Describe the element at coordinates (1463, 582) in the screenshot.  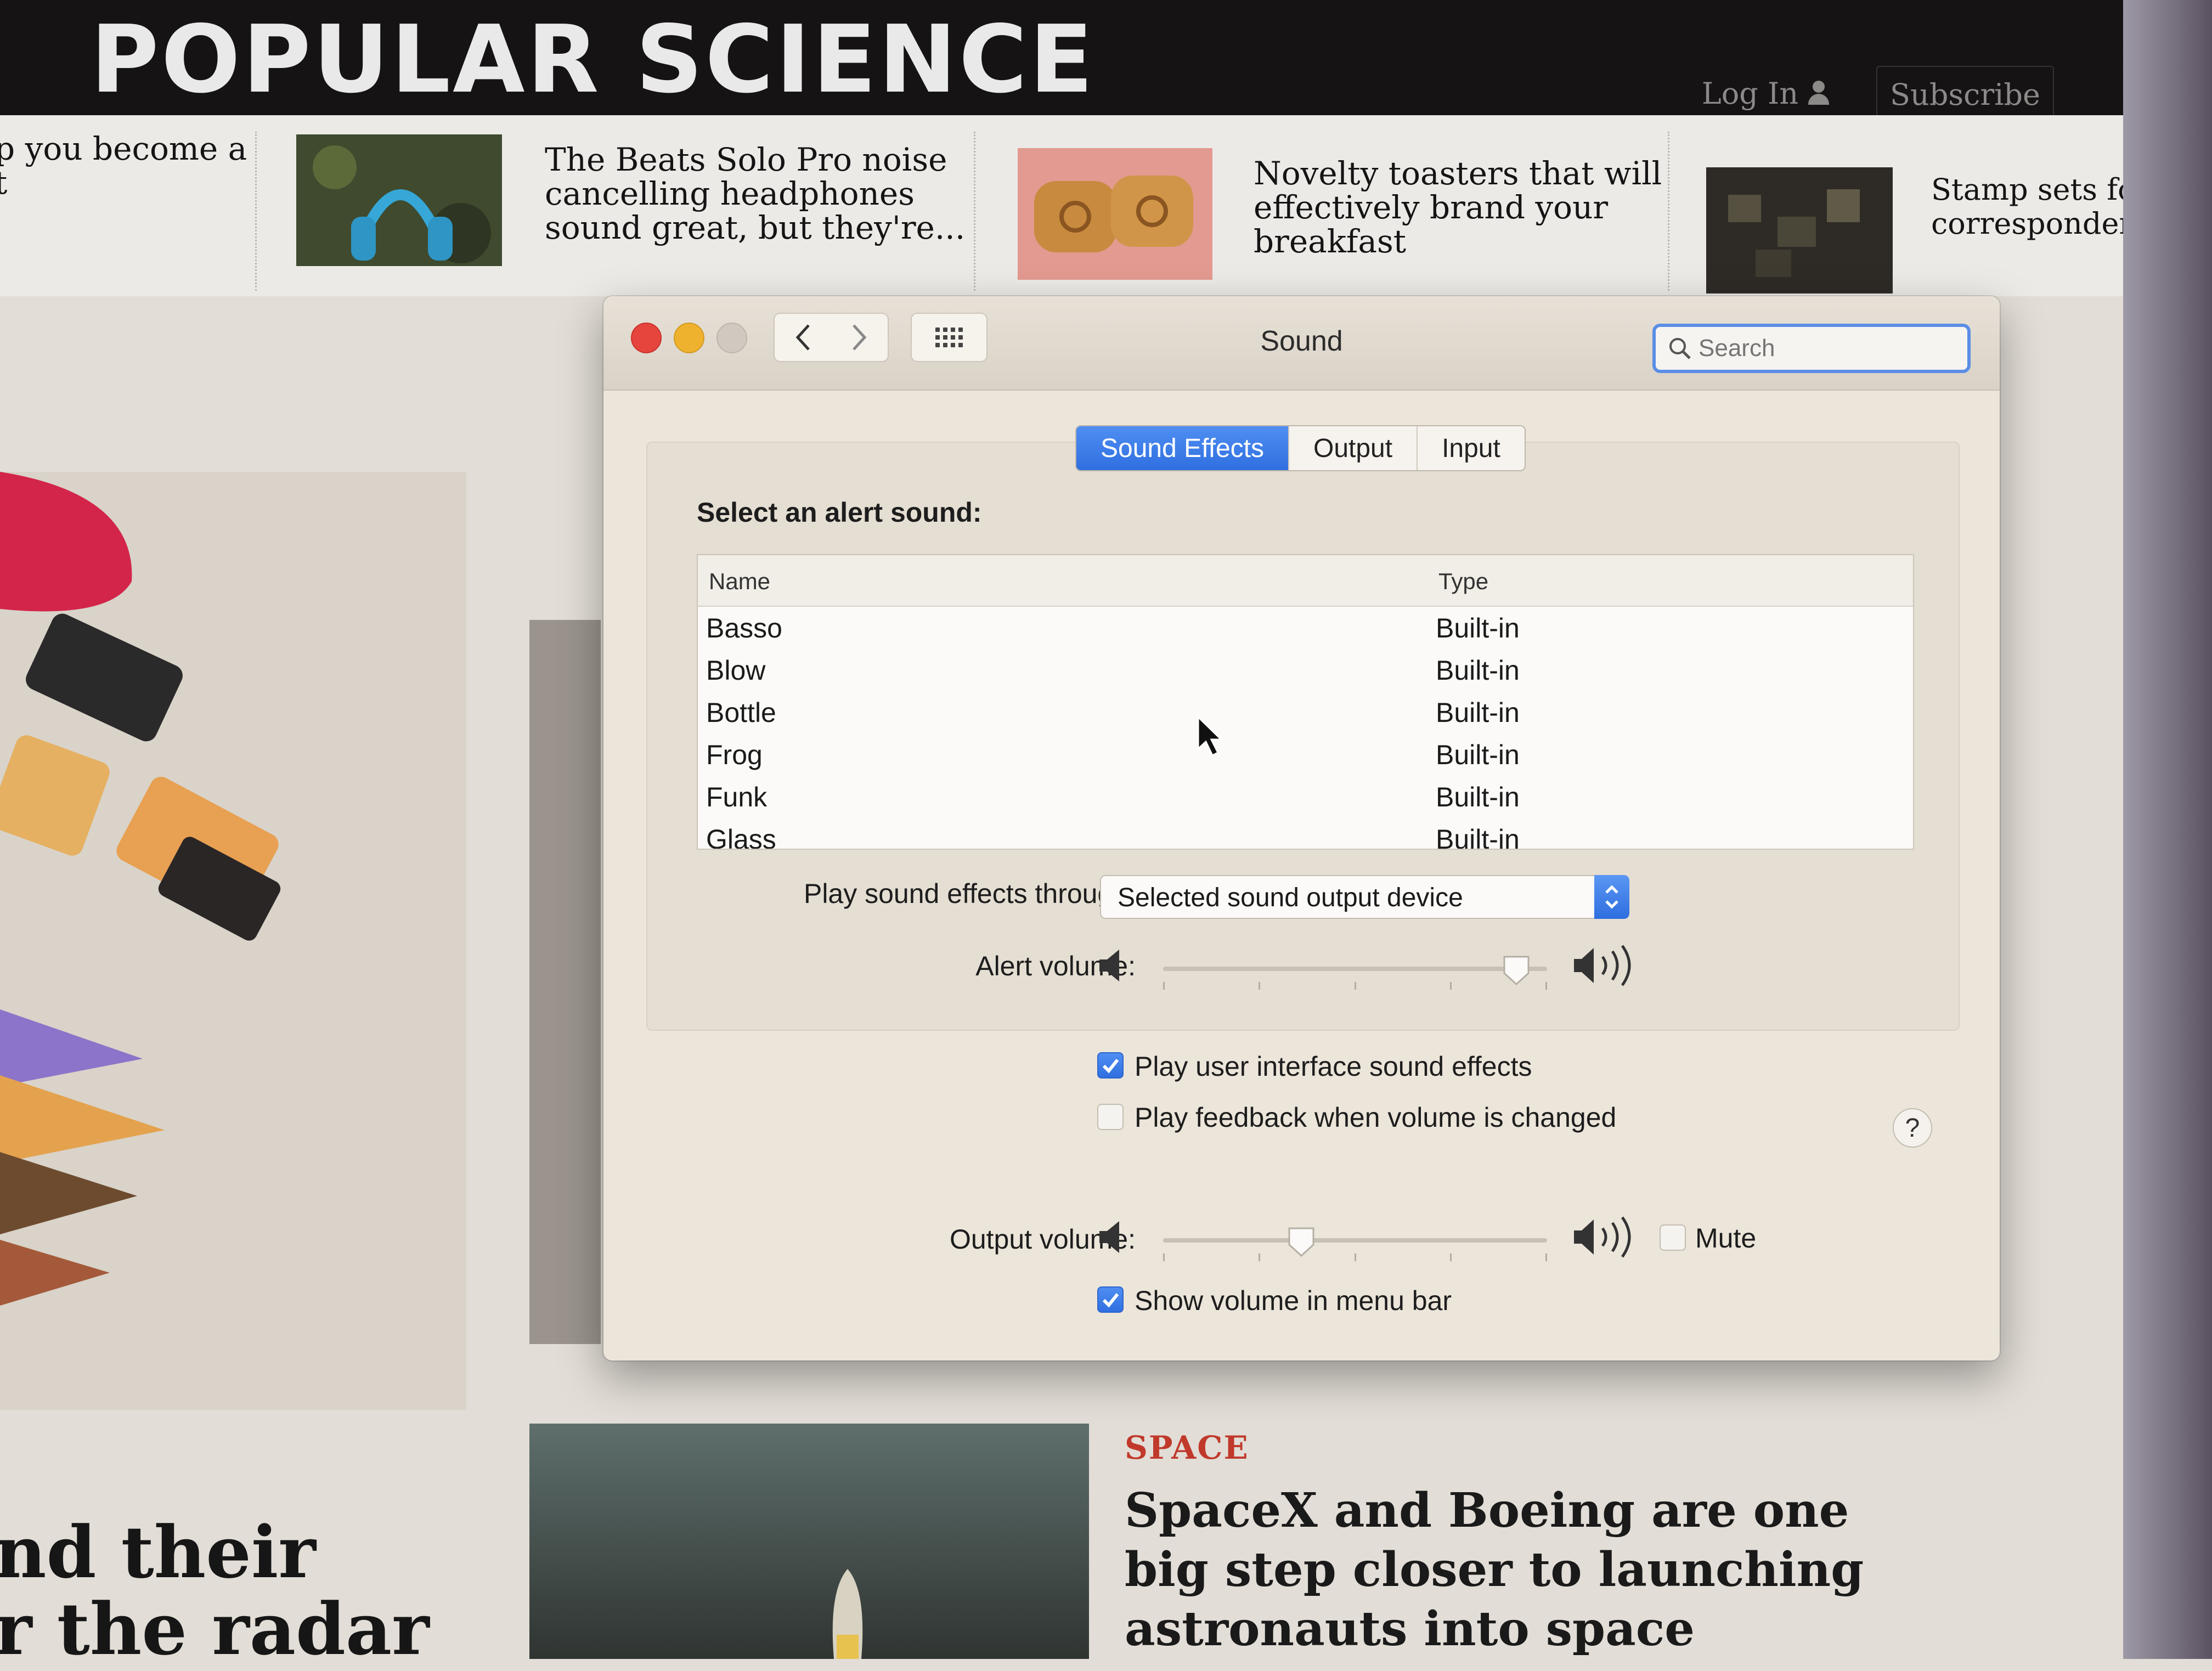
I see `column-header-type: Type` at that location.